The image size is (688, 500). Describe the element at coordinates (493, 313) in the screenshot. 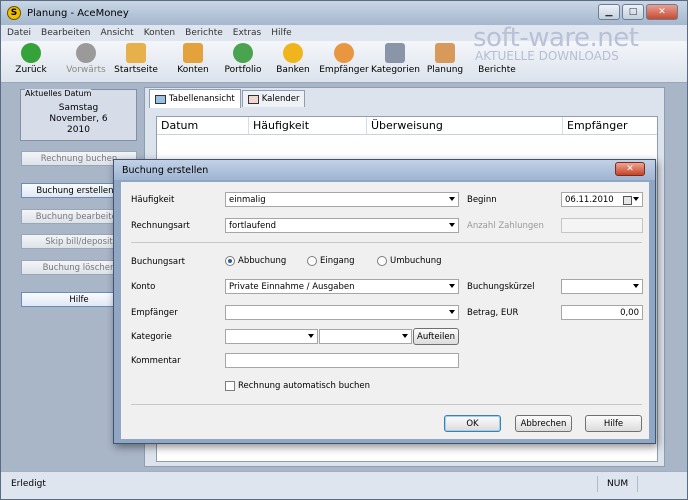

I see `amount-label: Betrag, EUR` at that location.